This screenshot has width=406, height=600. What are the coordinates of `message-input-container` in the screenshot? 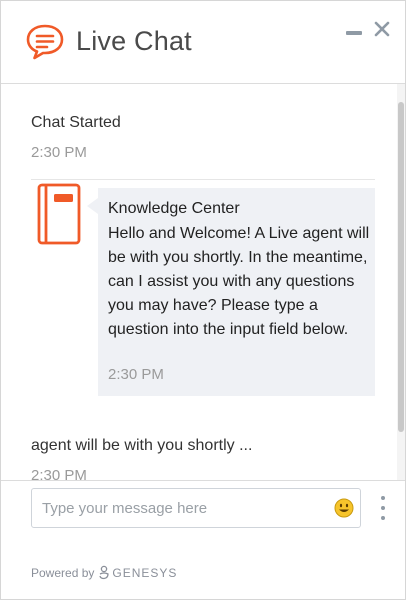 It's located at (196, 508).